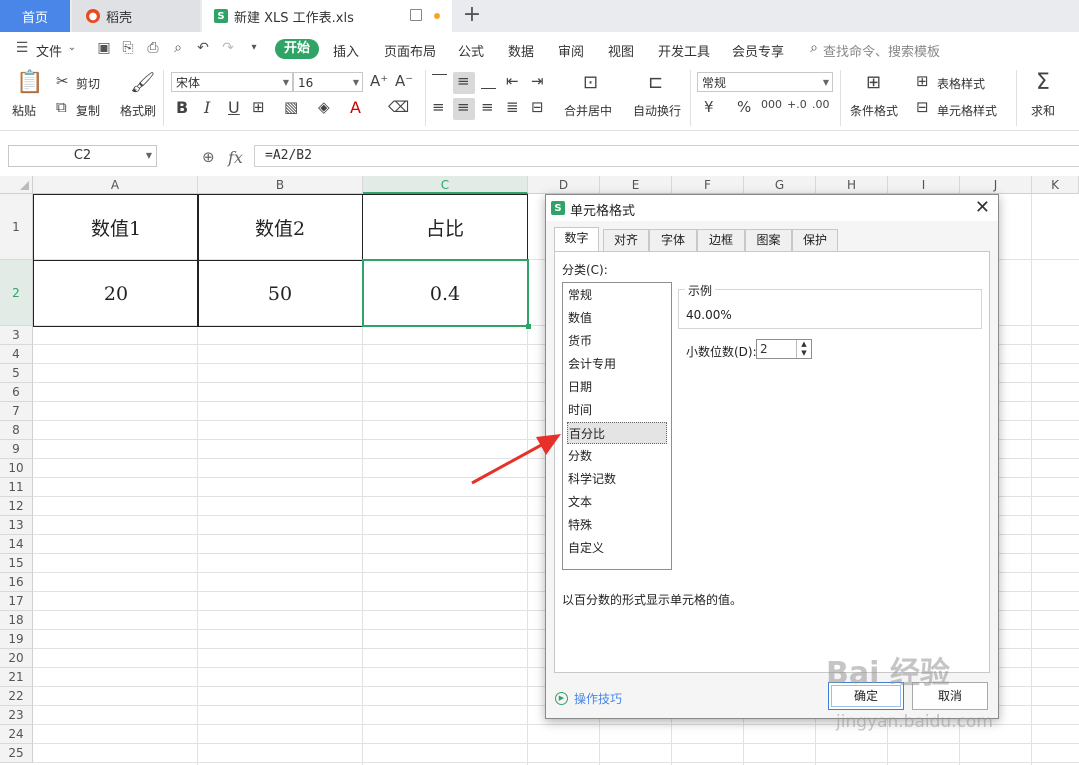  I want to click on print-preview-icon: ⌕, so click(178, 48).